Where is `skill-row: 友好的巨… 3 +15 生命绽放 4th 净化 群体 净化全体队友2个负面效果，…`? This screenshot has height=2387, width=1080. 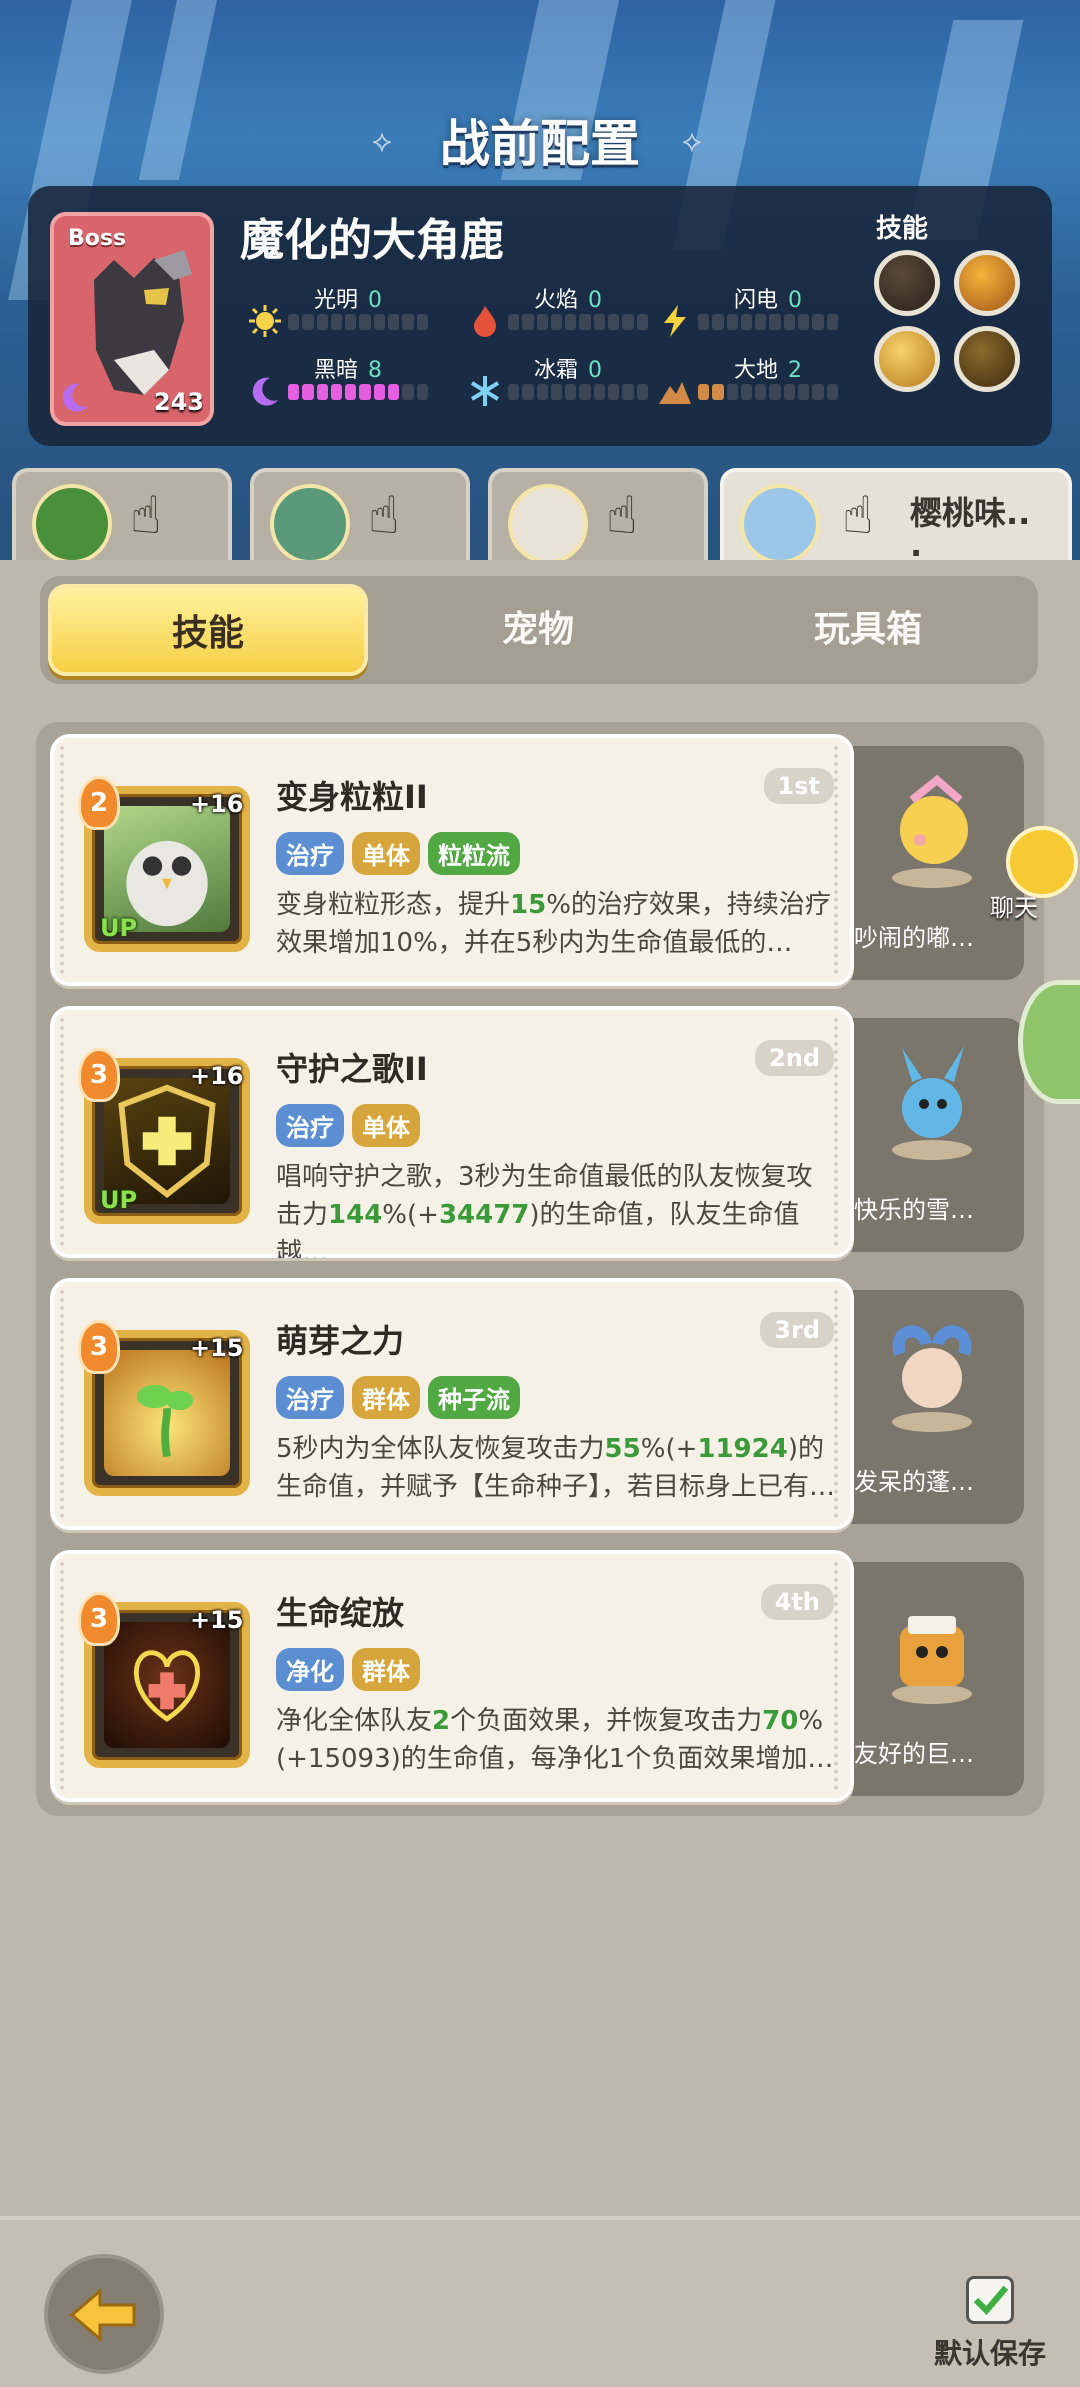 skill-row: 友好的巨… 3 +15 生命绽放 4th 净化 群体 净化全体队友2个负面效果，… is located at coordinates (539, 1676).